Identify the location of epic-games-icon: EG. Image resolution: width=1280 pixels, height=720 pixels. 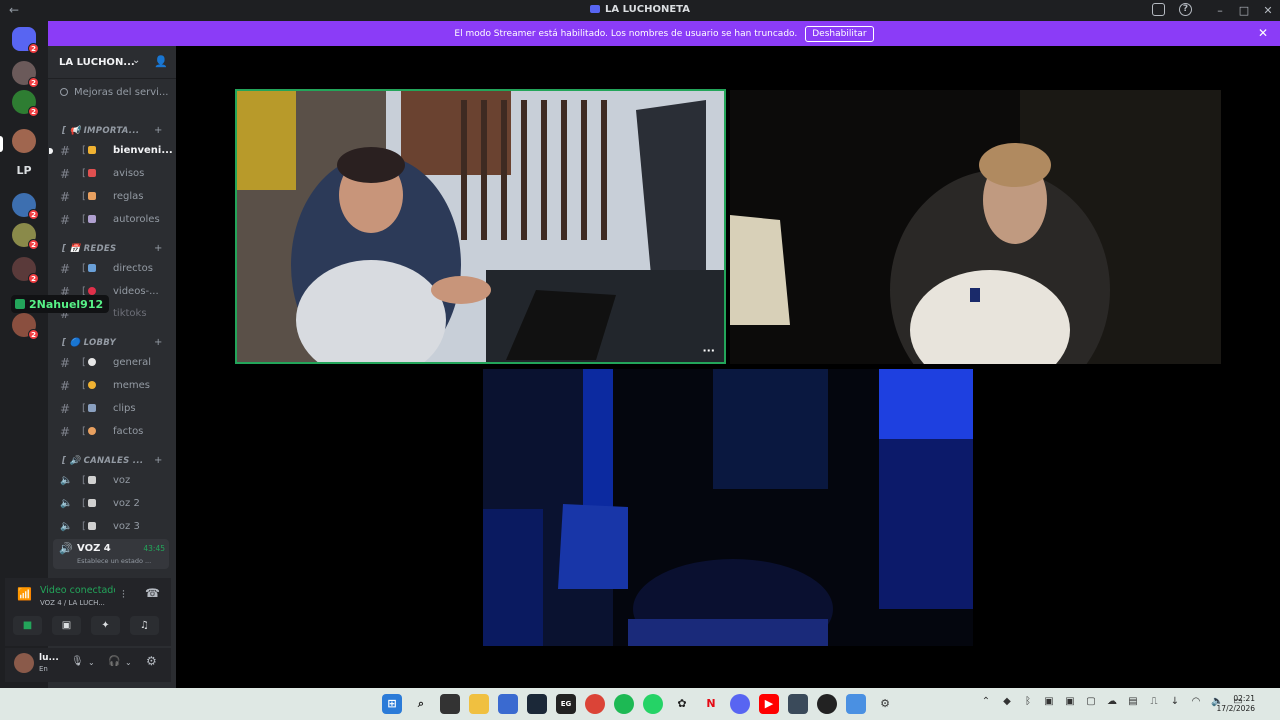
(566, 704).